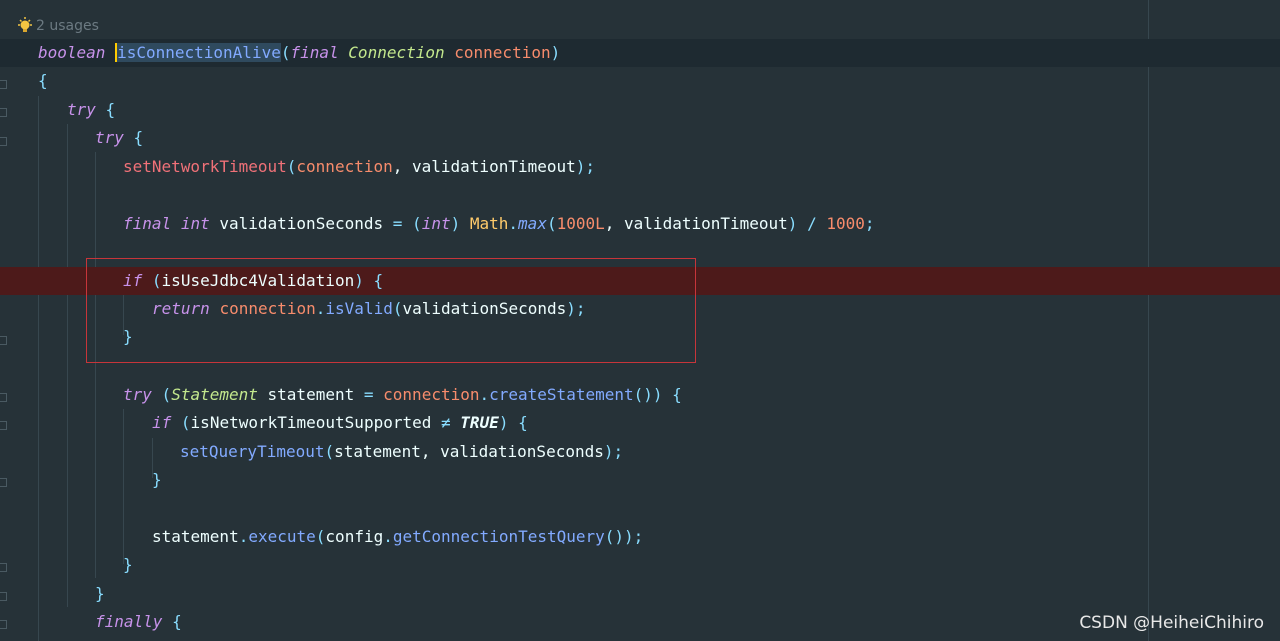 This screenshot has width=1280, height=641. What do you see at coordinates (845, 223) in the screenshot?
I see `code-token: 1000` at bounding box center [845, 223].